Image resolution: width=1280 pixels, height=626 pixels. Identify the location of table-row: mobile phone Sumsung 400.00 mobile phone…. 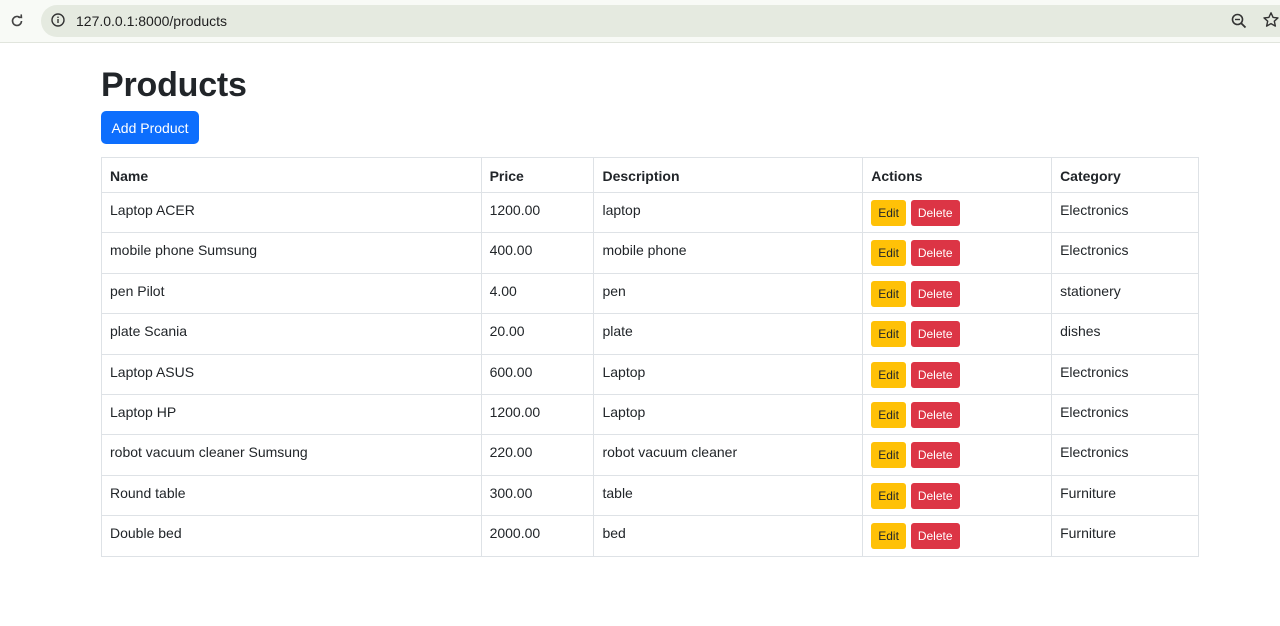
(650, 253).